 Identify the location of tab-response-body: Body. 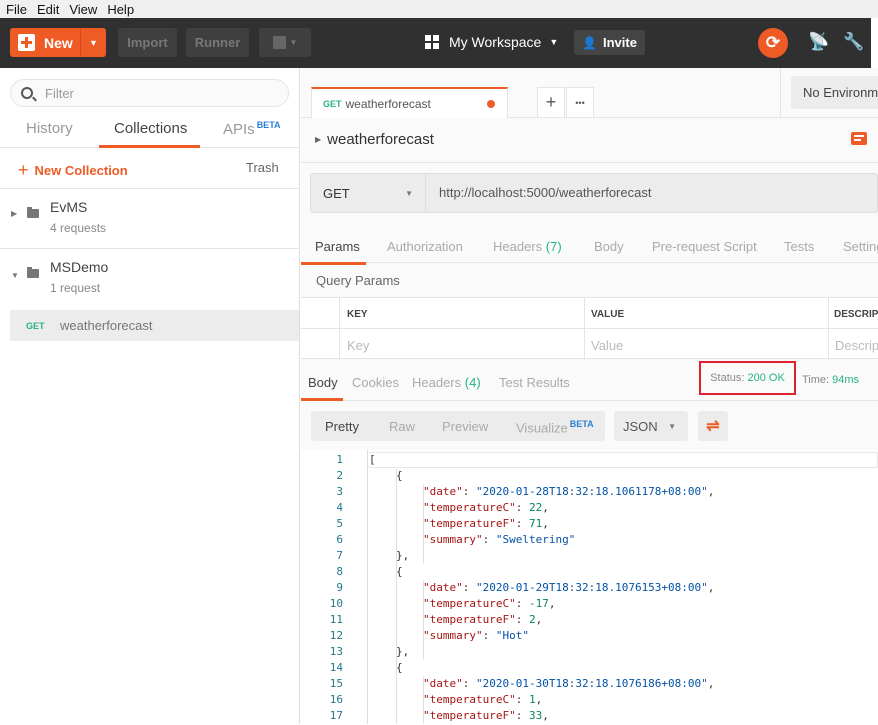
(323, 382).